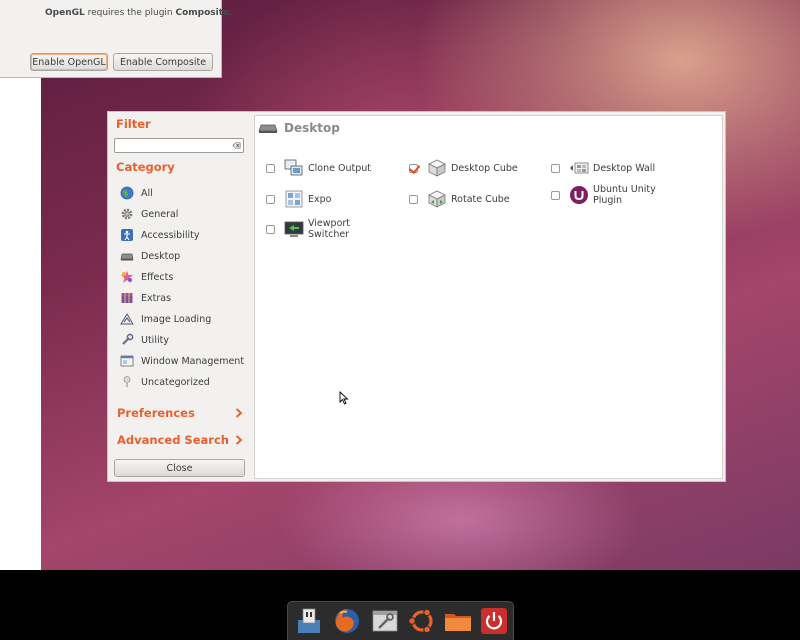 The image size is (800, 640). I want to click on rotate-cube-icon, so click(437, 199).